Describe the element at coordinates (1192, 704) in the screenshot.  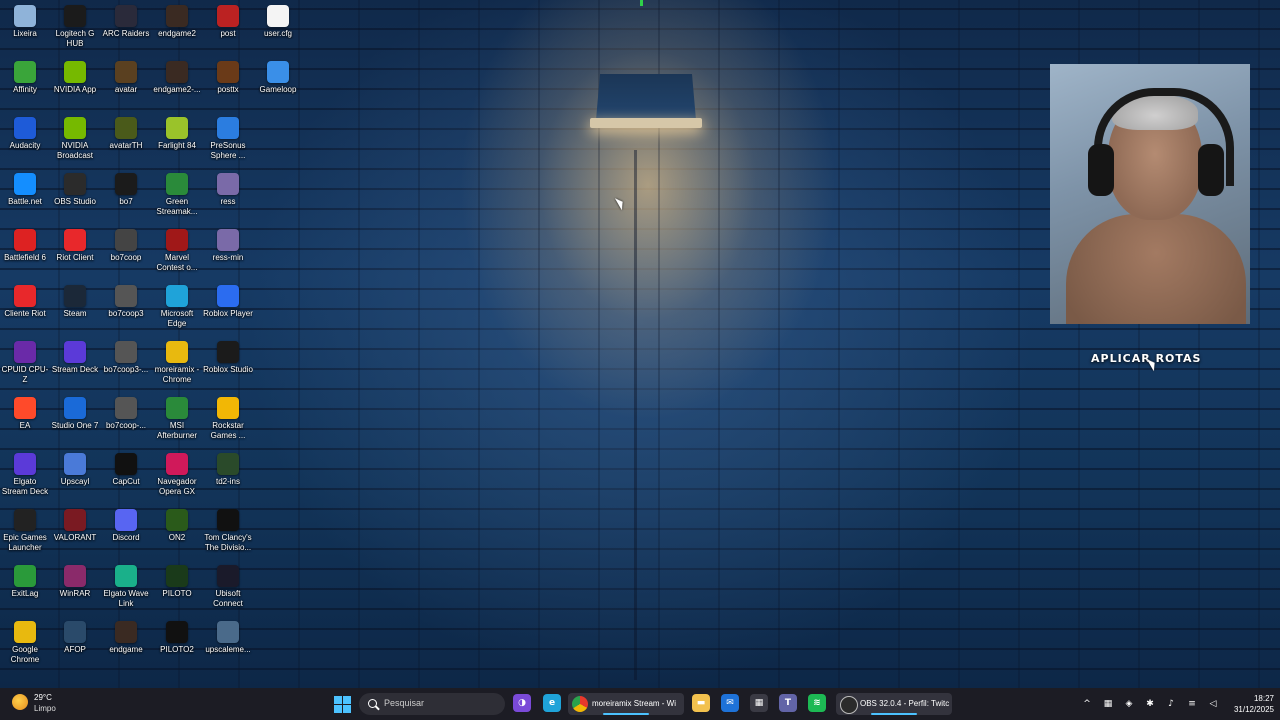
I see `network-icon: ≡` at that location.